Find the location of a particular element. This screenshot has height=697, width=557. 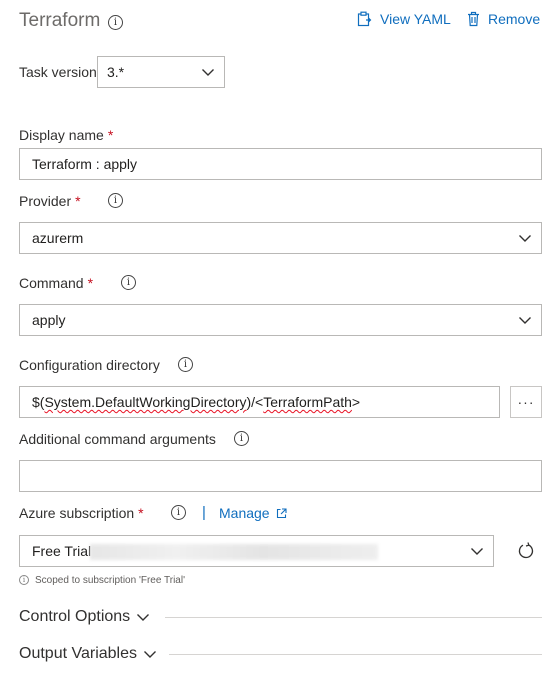

manage-label: Manage is located at coordinates (244, 513).